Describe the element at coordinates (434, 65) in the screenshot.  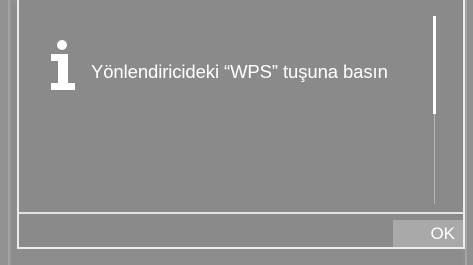
I see `scrollbar-thumb` at that location.